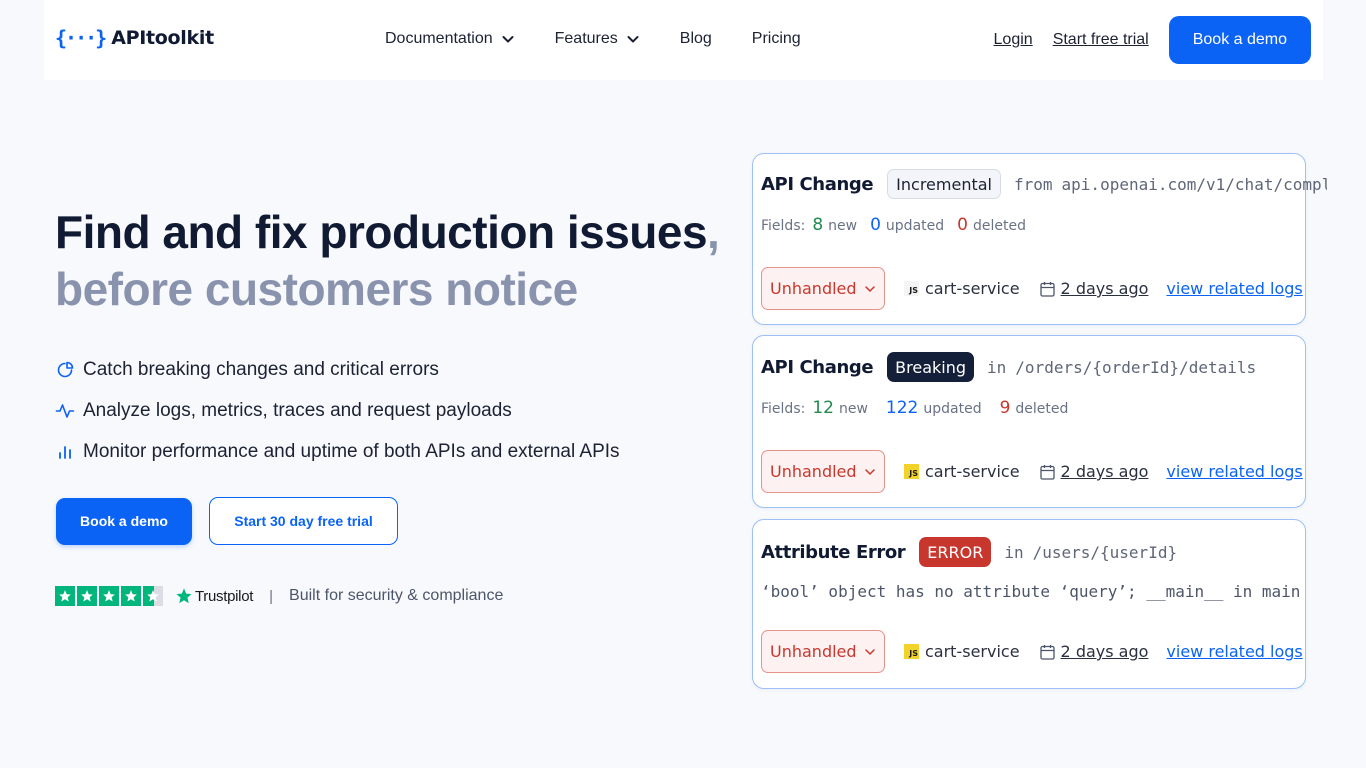 Image resolution: width=1366 pixels, height=768 pixels. What do you see at coordinates (65, 410) in the screenshot?
I see `activity-icon` at bounding box center [65, 410].